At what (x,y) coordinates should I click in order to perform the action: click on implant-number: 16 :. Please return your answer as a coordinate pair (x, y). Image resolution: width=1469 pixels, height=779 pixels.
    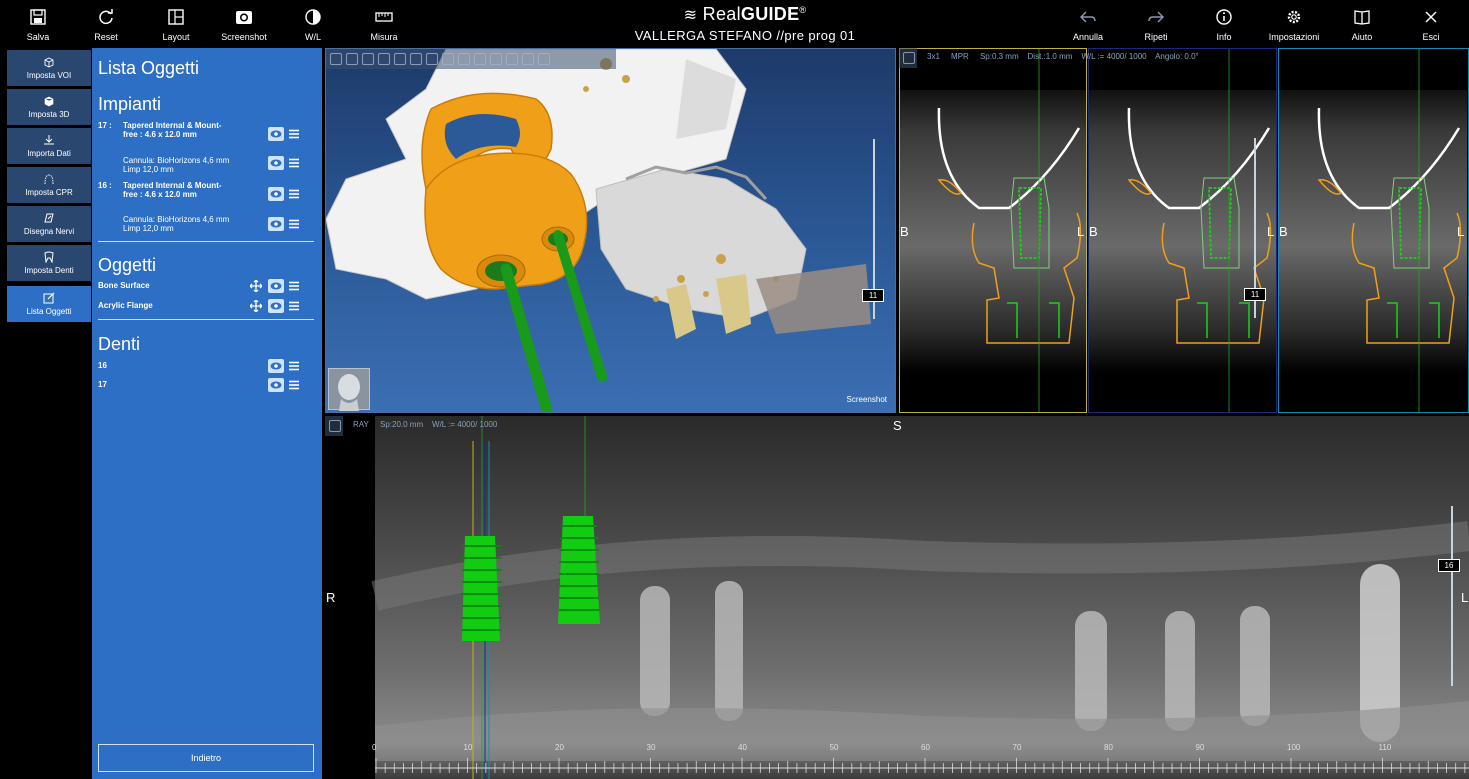
    Looking at the image, I should click on (105, 185).